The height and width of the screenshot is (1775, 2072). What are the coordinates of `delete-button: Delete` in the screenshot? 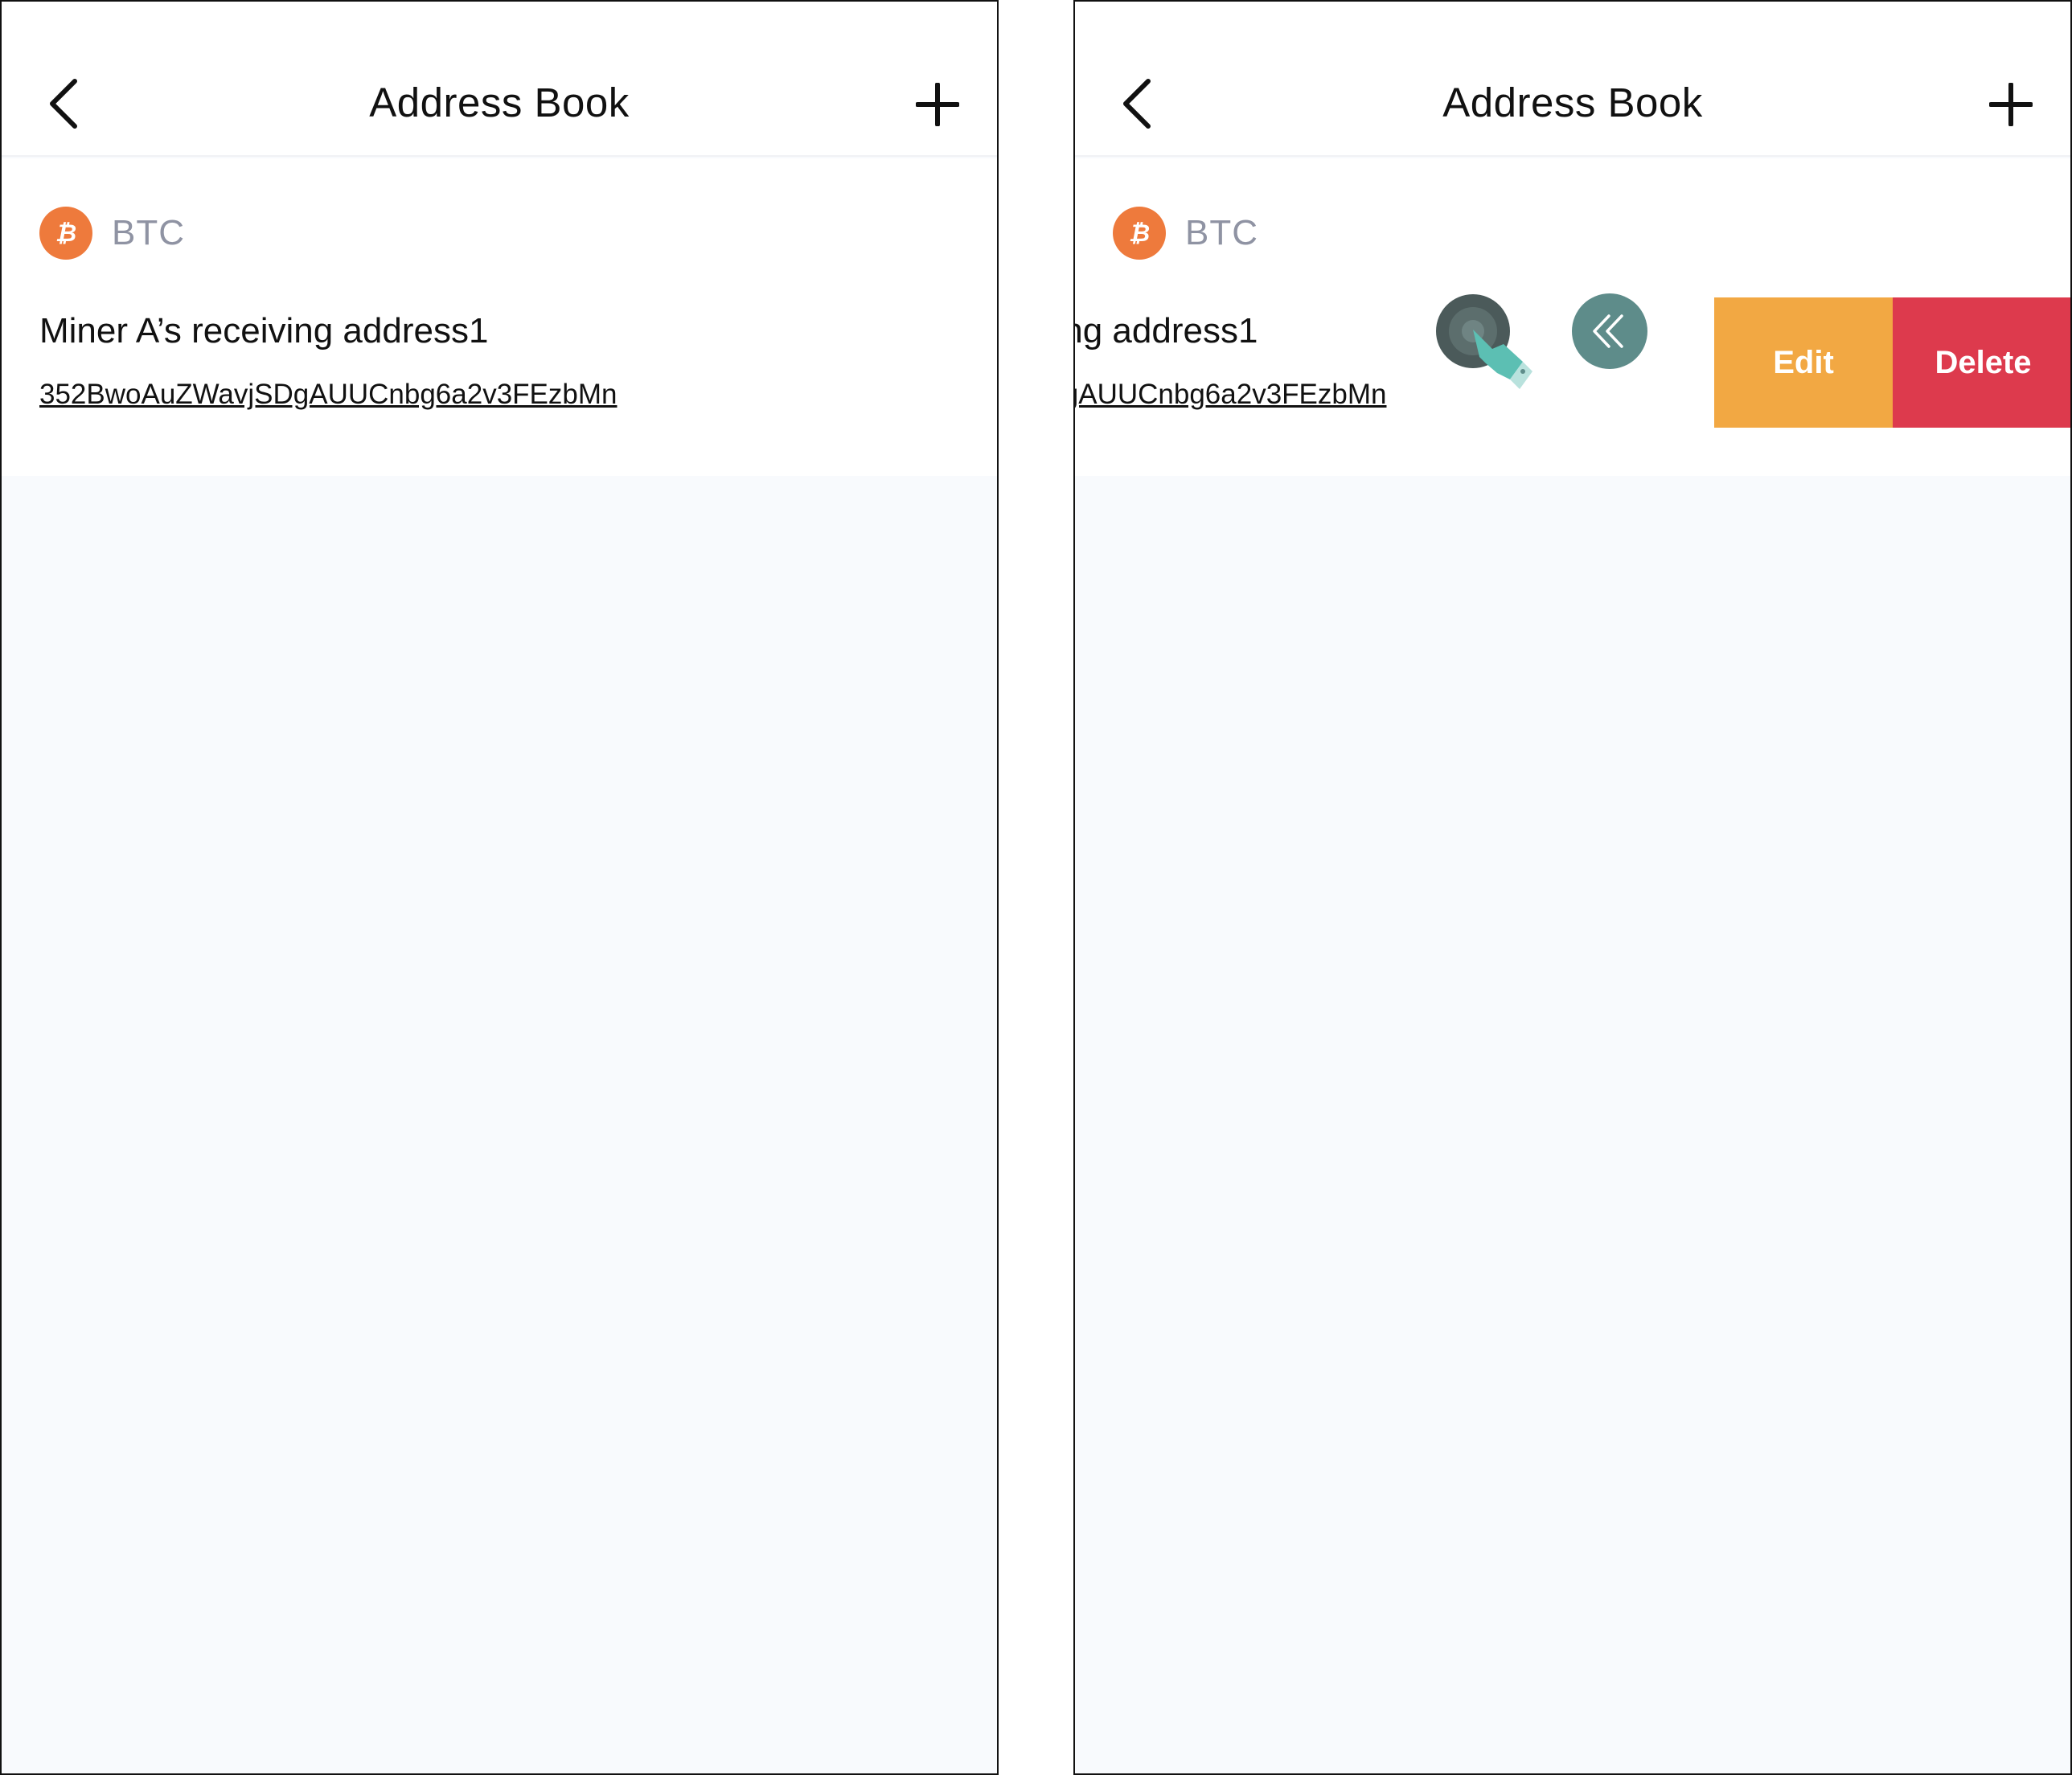 It's located at (1981, 362).